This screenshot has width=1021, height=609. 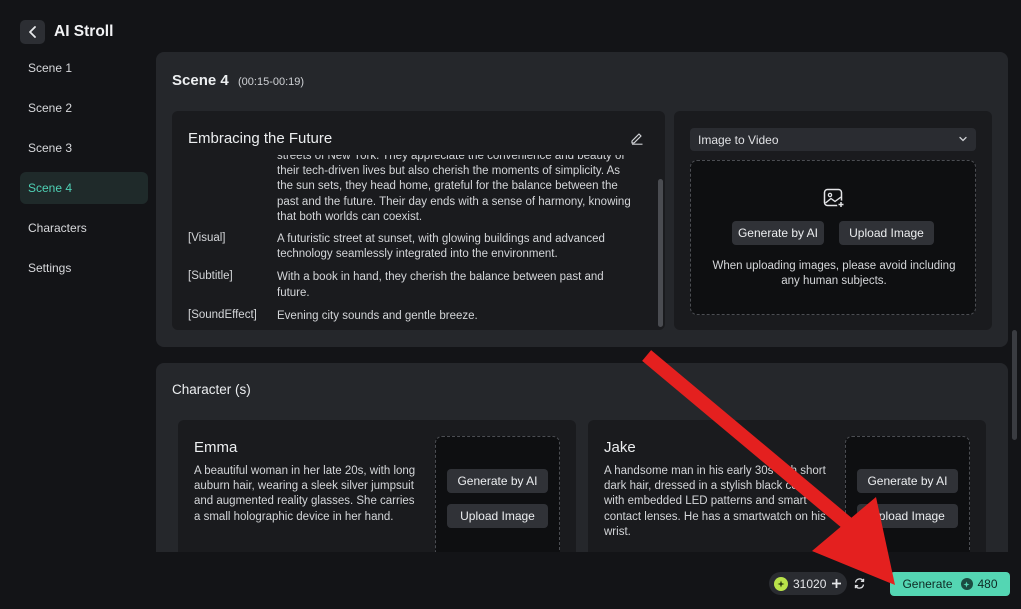 What do you see at coordinates (1014, 385) in the screenshot?
I see `main-scrollbar` at bounding box center [1014, 385].